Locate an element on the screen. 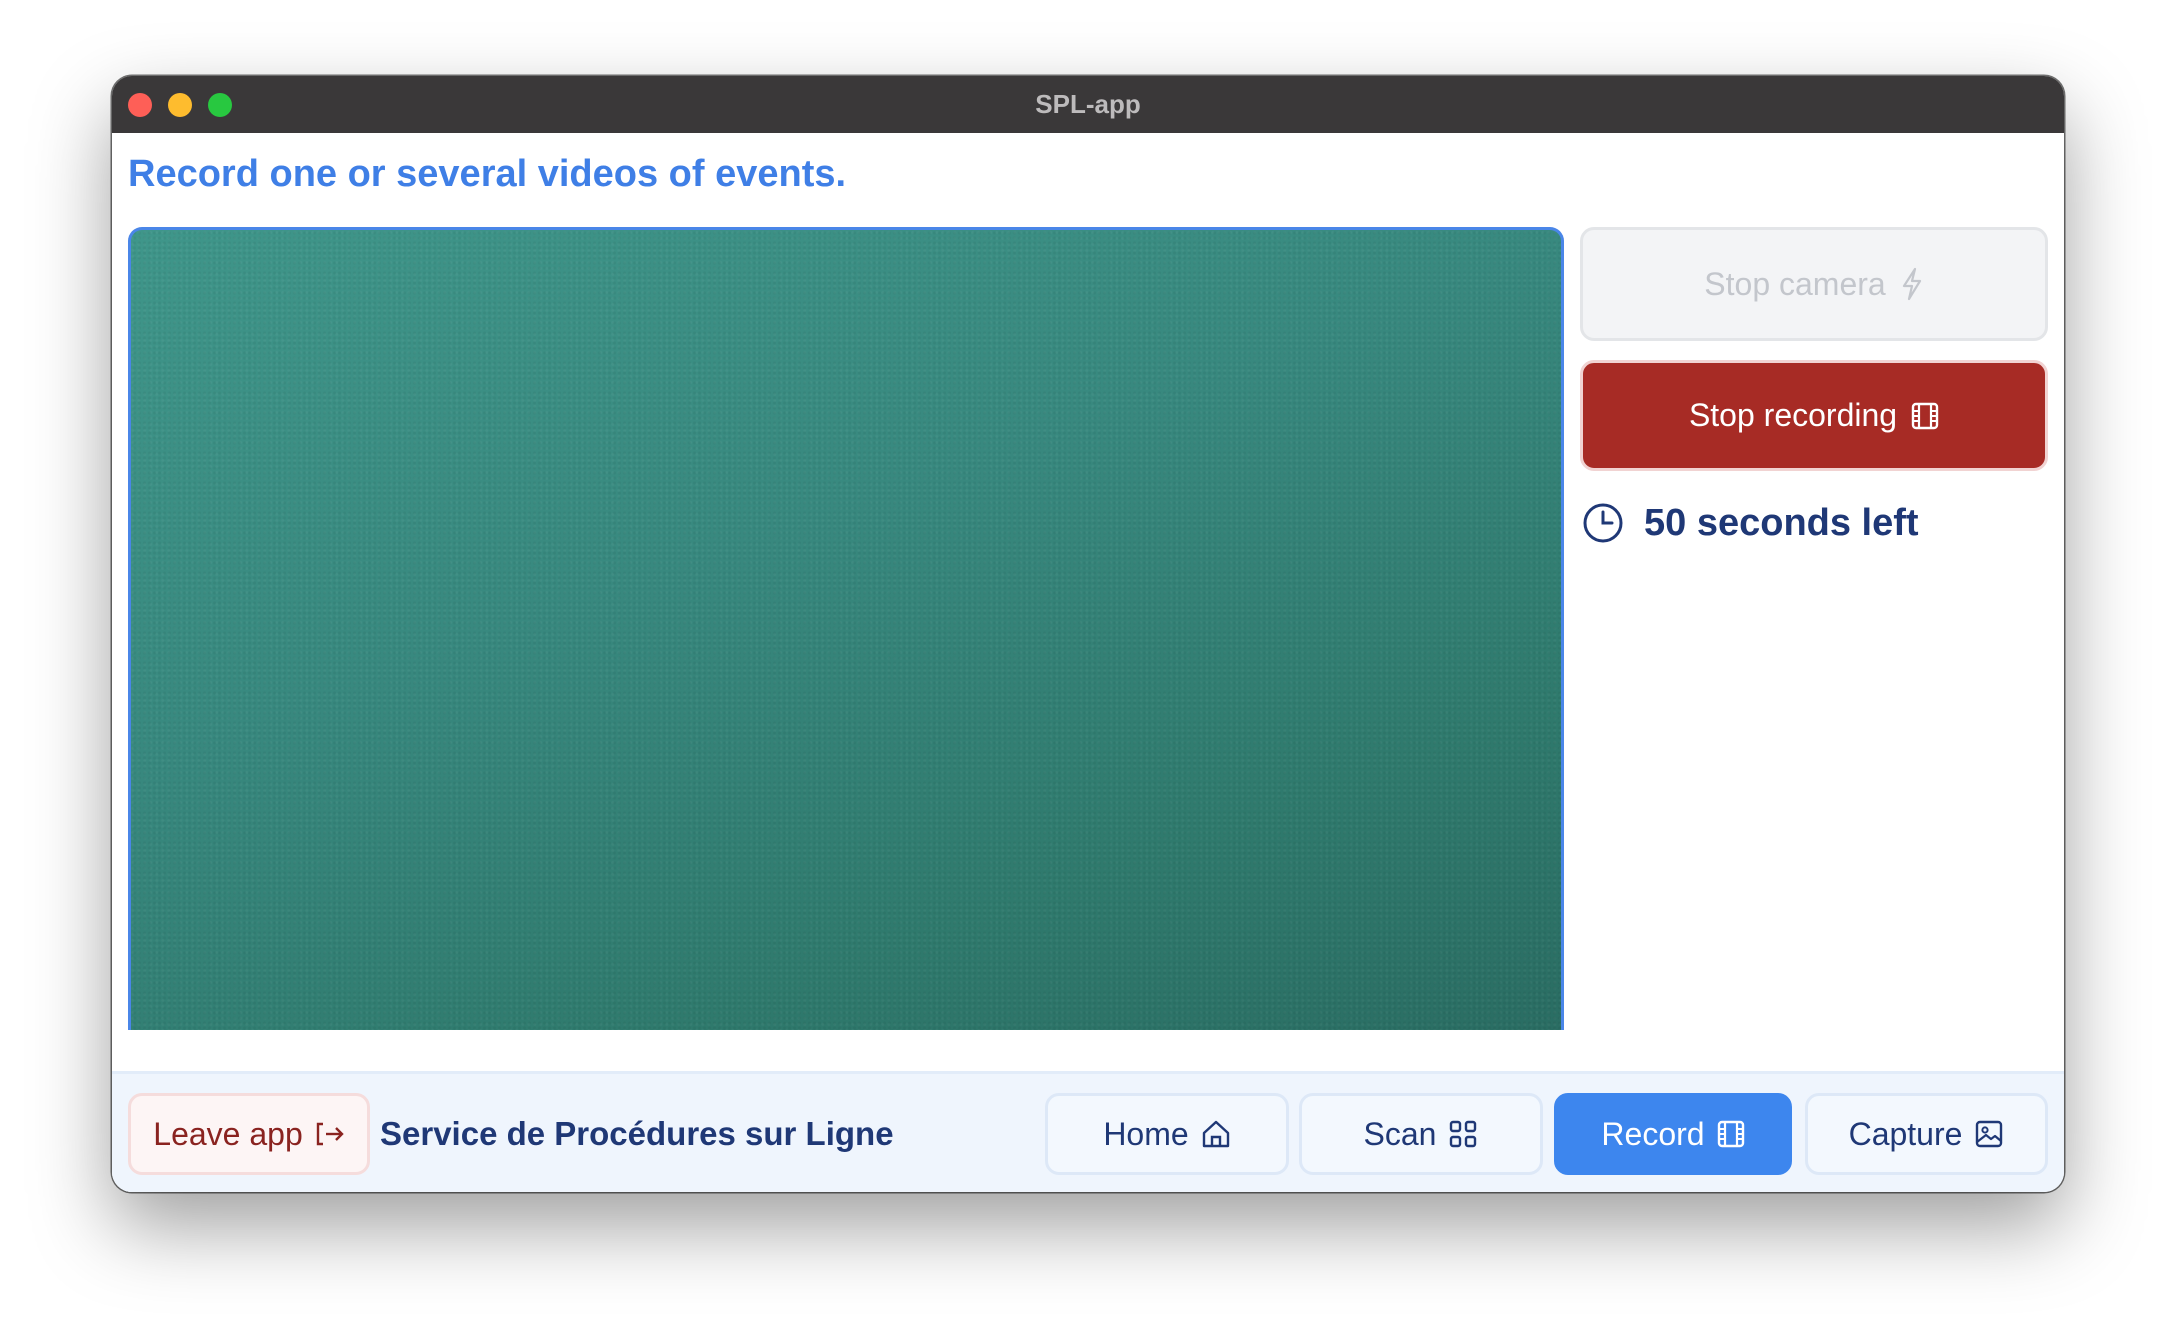 The image size is (2176, 1340). stop-recording-label: Stop recording is located at coordinates (1793, 415).